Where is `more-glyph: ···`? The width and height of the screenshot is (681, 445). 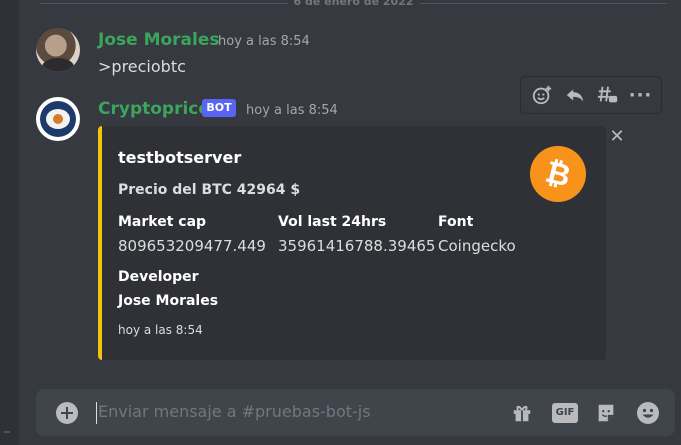
more-glyph: ··· is located at coordinates (640, 95).